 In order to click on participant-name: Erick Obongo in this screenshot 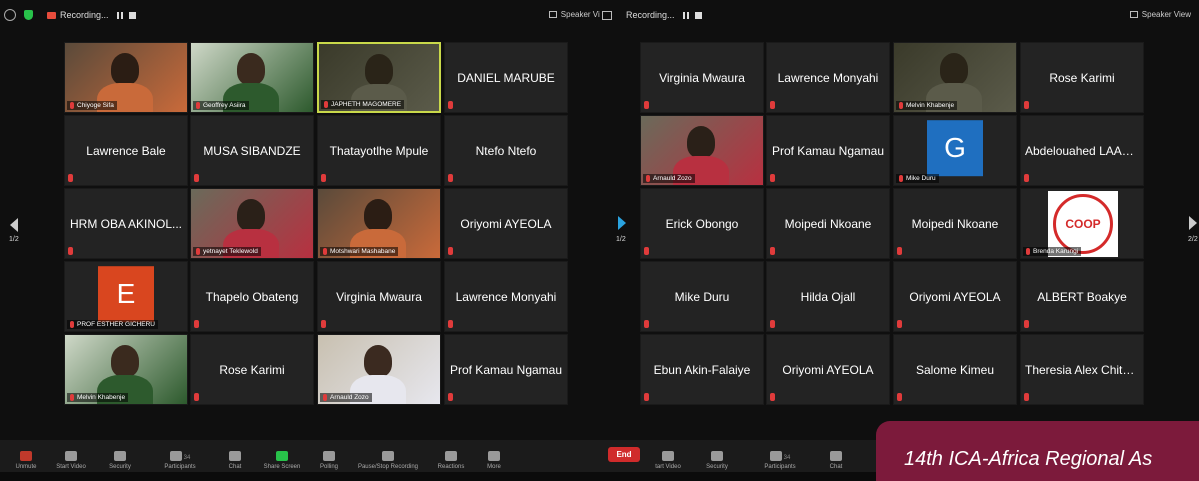, I will do `click(702, 223)`.